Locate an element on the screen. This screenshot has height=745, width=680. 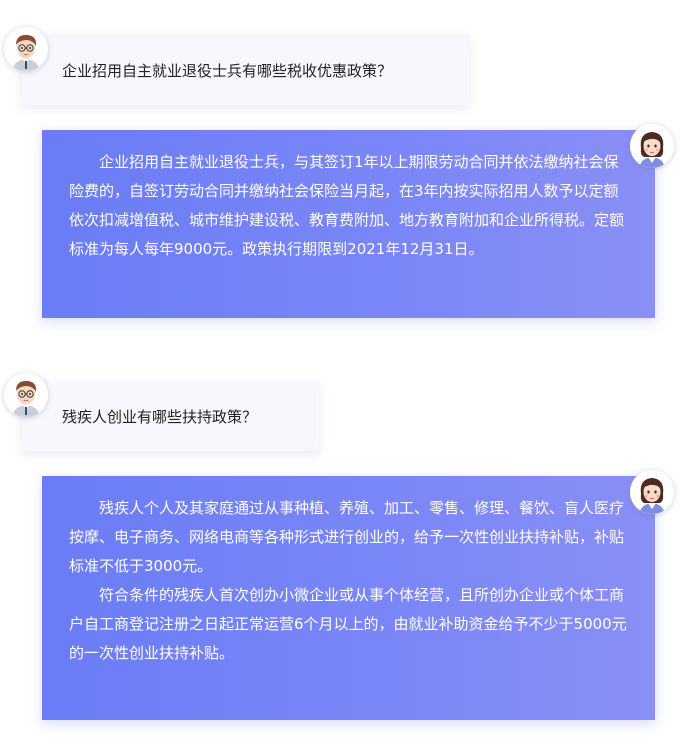
question-text-2: 残疾人创业有哪些扶持政策？ is located at coordinates (160, 416).